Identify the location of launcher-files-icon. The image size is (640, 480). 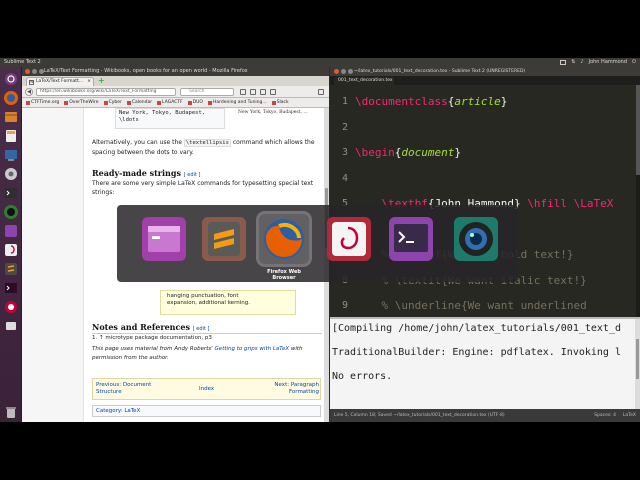
(11, 117).